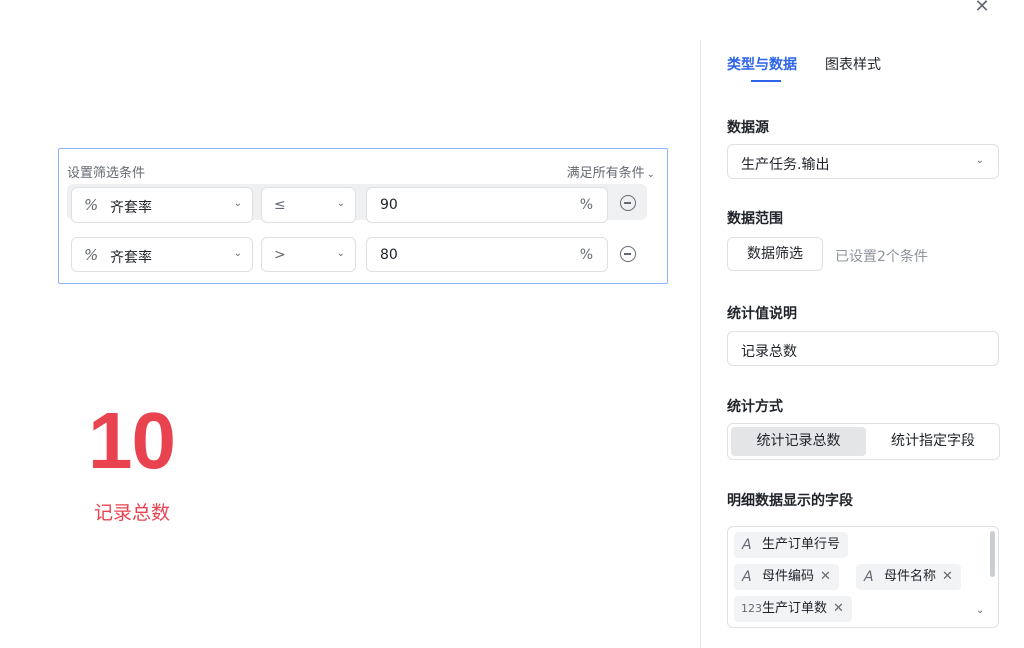 This screenshot has width=1024, height=648. Describe the element at coordinates (357, 253) in the screenshot. I see `condition-row: % 齐套率 ⌄ > ⌄ 80 %` at that location.